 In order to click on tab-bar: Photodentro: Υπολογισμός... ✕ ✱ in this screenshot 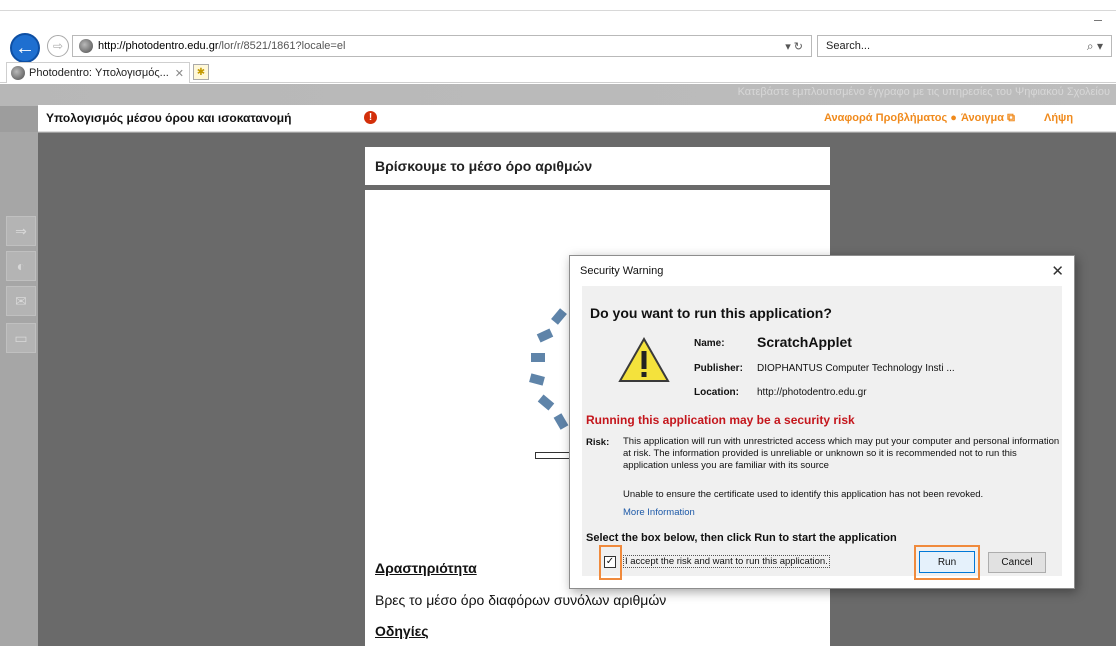, I will do `click(558, 72)`.